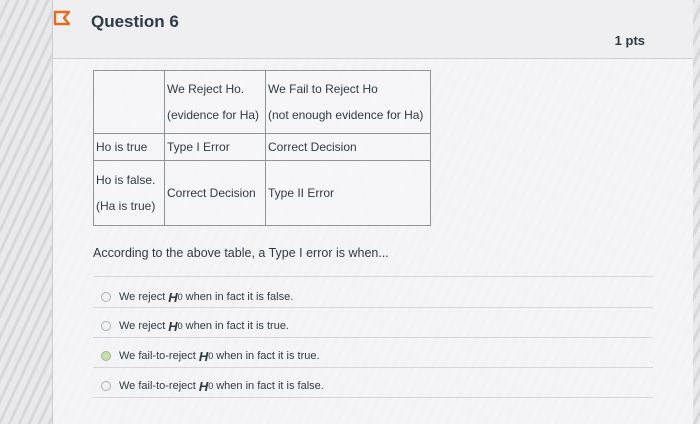  I want to click on table-row: Ho is true Type I Error Correct Decision, so click(262, 147).